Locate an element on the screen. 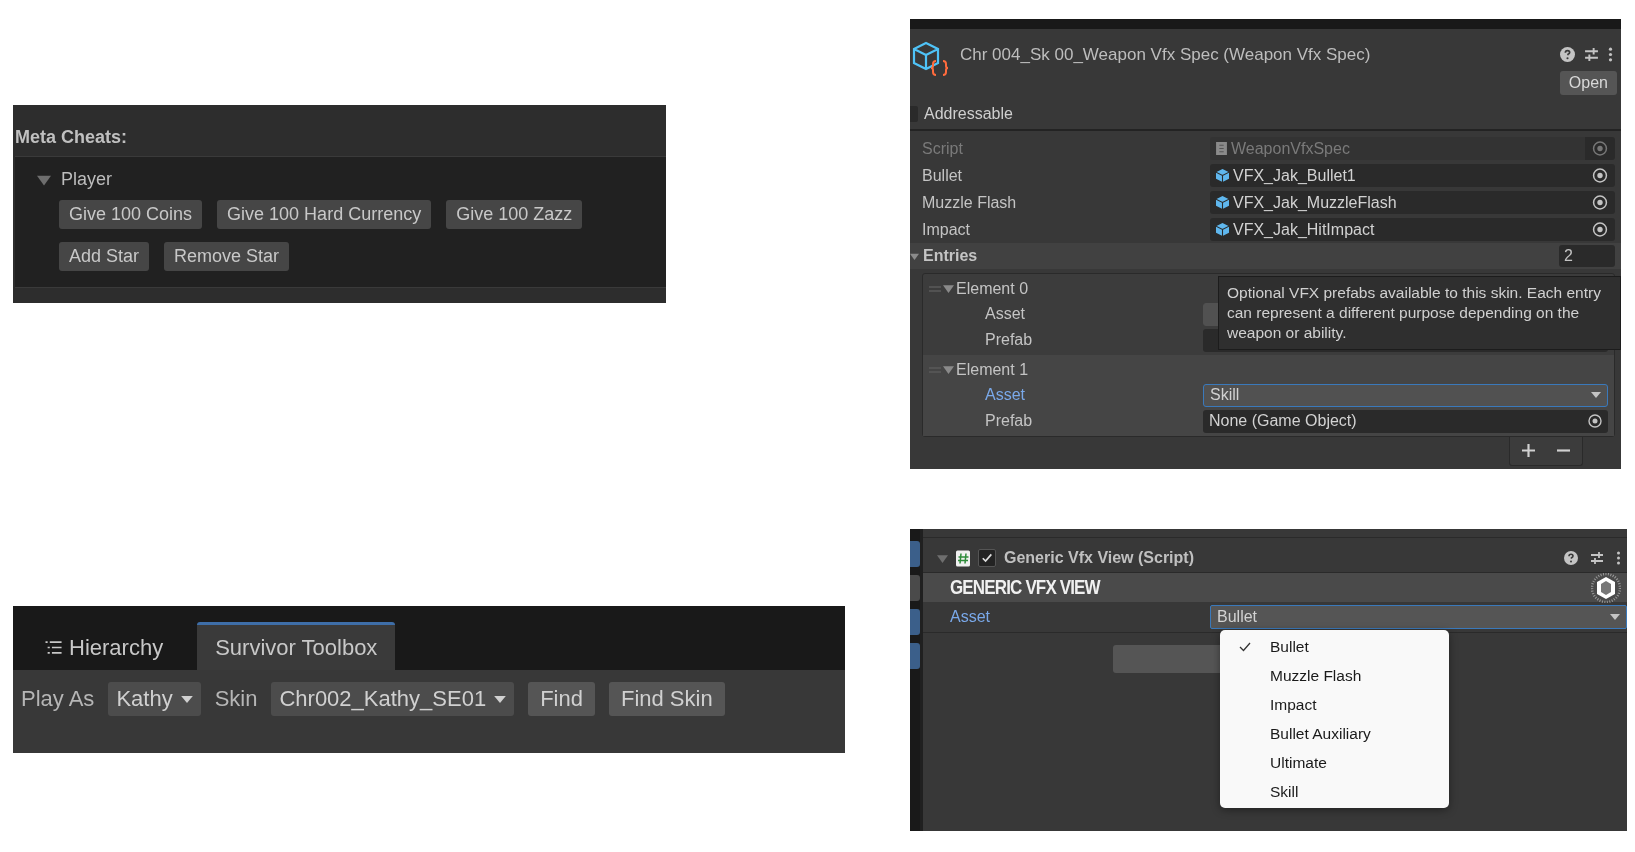 The width and height of the screenshot is (1635, 852). field-label: Muzzle Flash is located at coordinates (970, 202).